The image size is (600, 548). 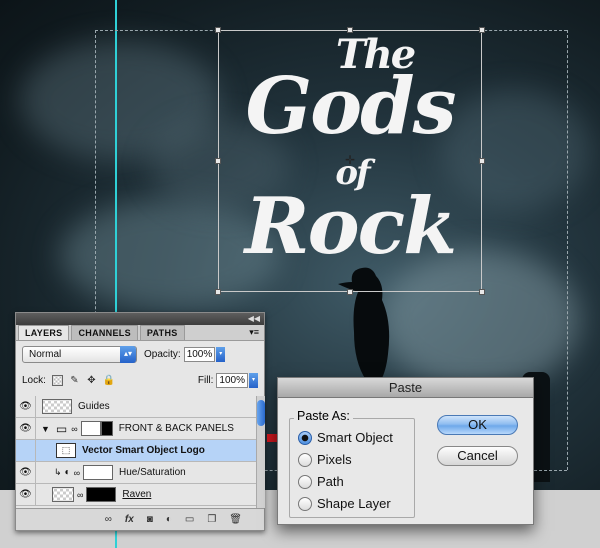 I want to click on trash-icon: 🗑, so click(x=235, y=519).